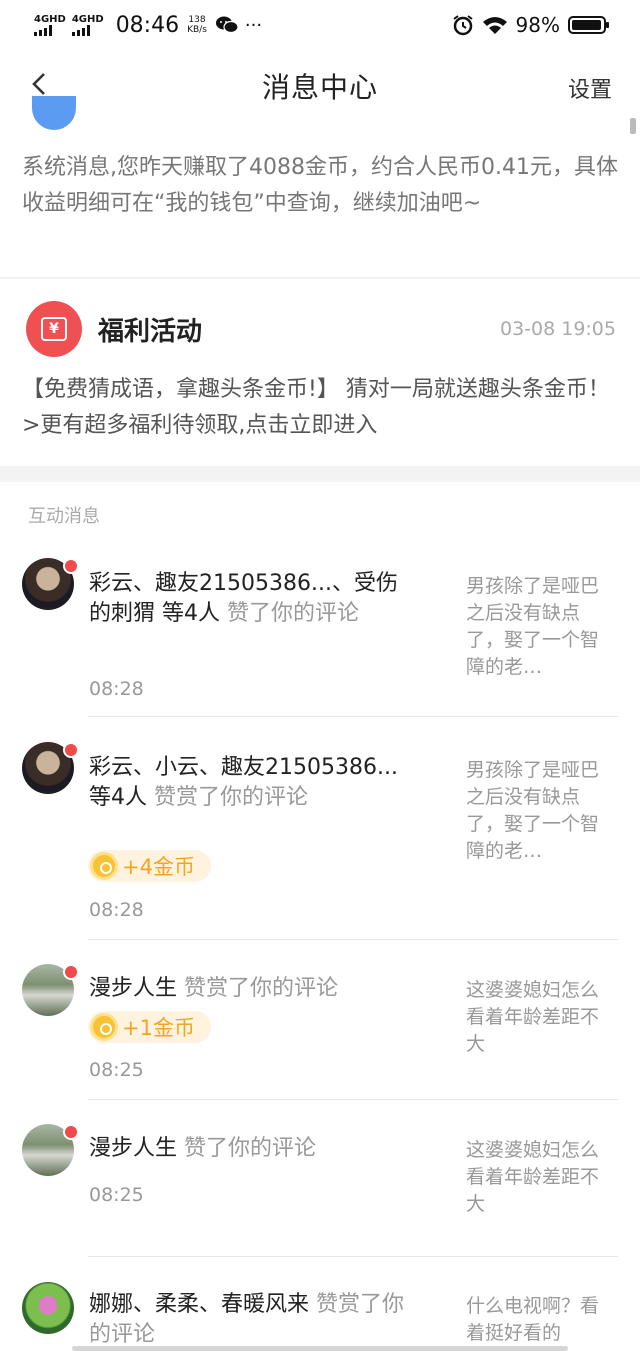 This screenshot has width=640, height=1351. What do you see at coordinates (320, 25) in the screenshot?
I see `status-bar: 4GHD 4GHD 08:46 138 KB/s ··· 98%` at bounding box center [320, 25].